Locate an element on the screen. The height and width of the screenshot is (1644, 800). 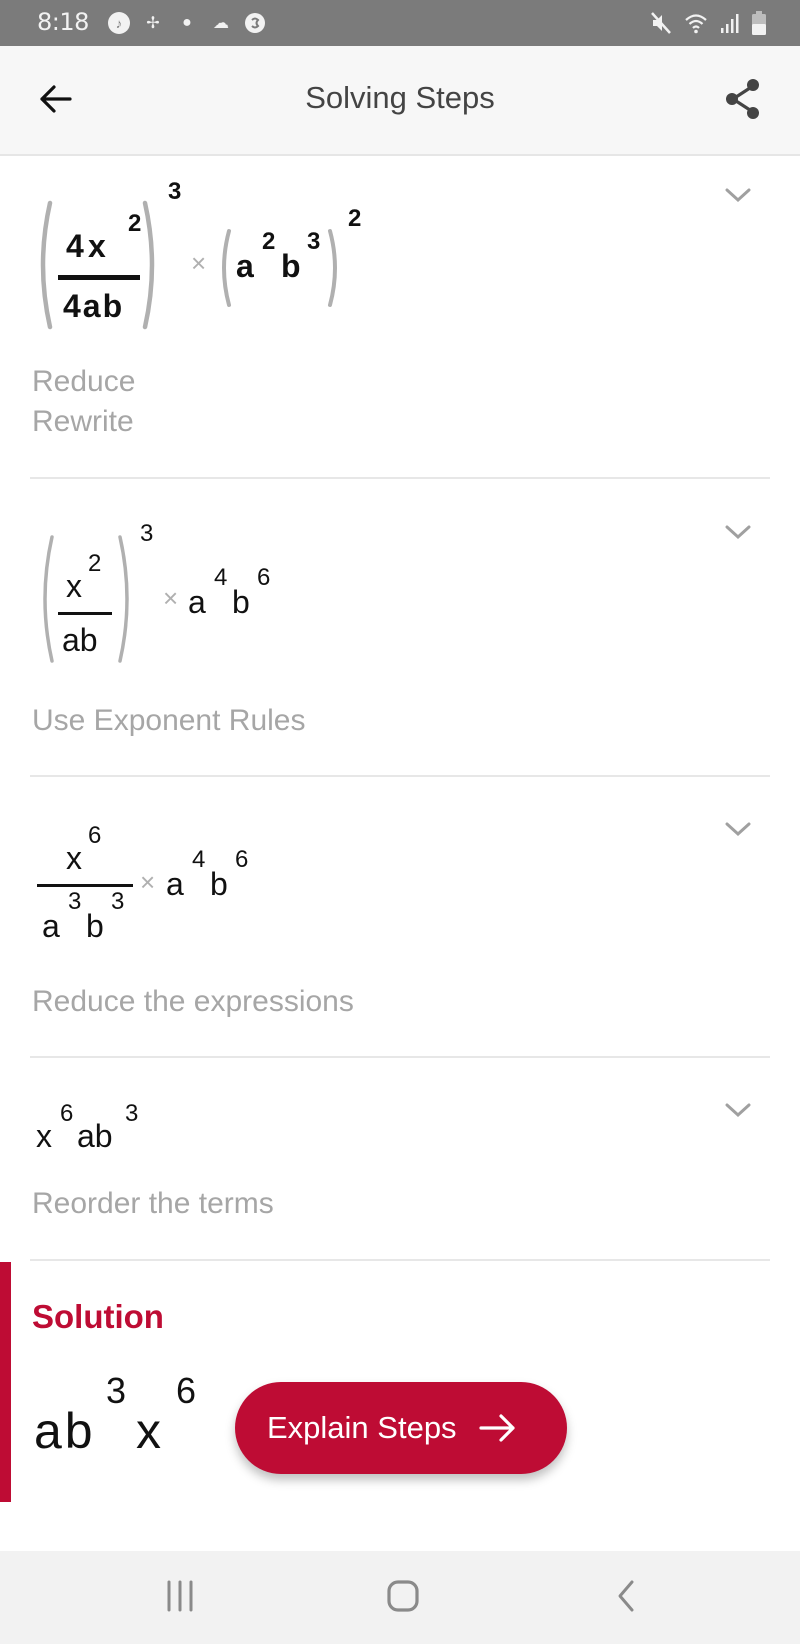
back-icon is located at coordinates (626, 1598).